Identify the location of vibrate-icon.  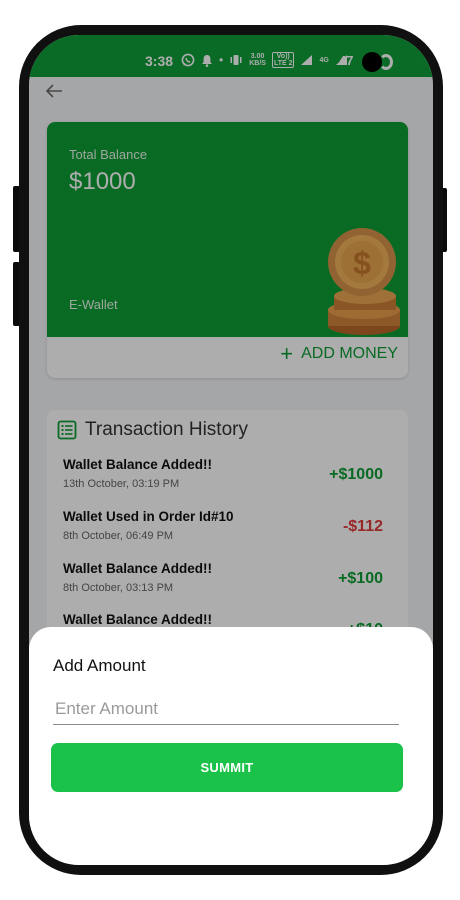
(236, 60).